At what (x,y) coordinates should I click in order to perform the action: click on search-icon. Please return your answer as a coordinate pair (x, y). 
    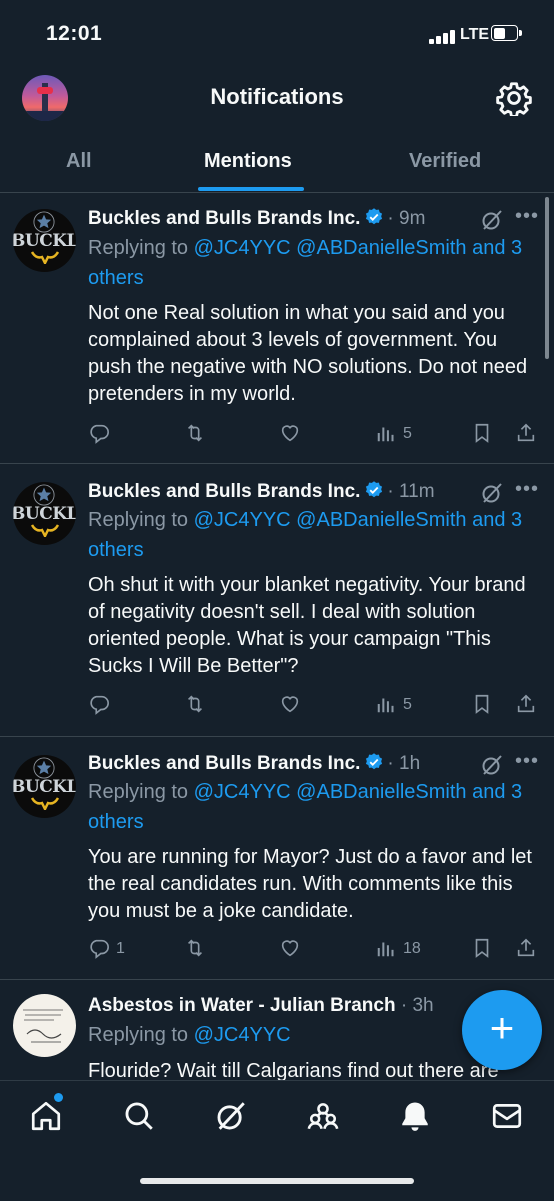
    Looking at the image, I should click on (139, 1116).